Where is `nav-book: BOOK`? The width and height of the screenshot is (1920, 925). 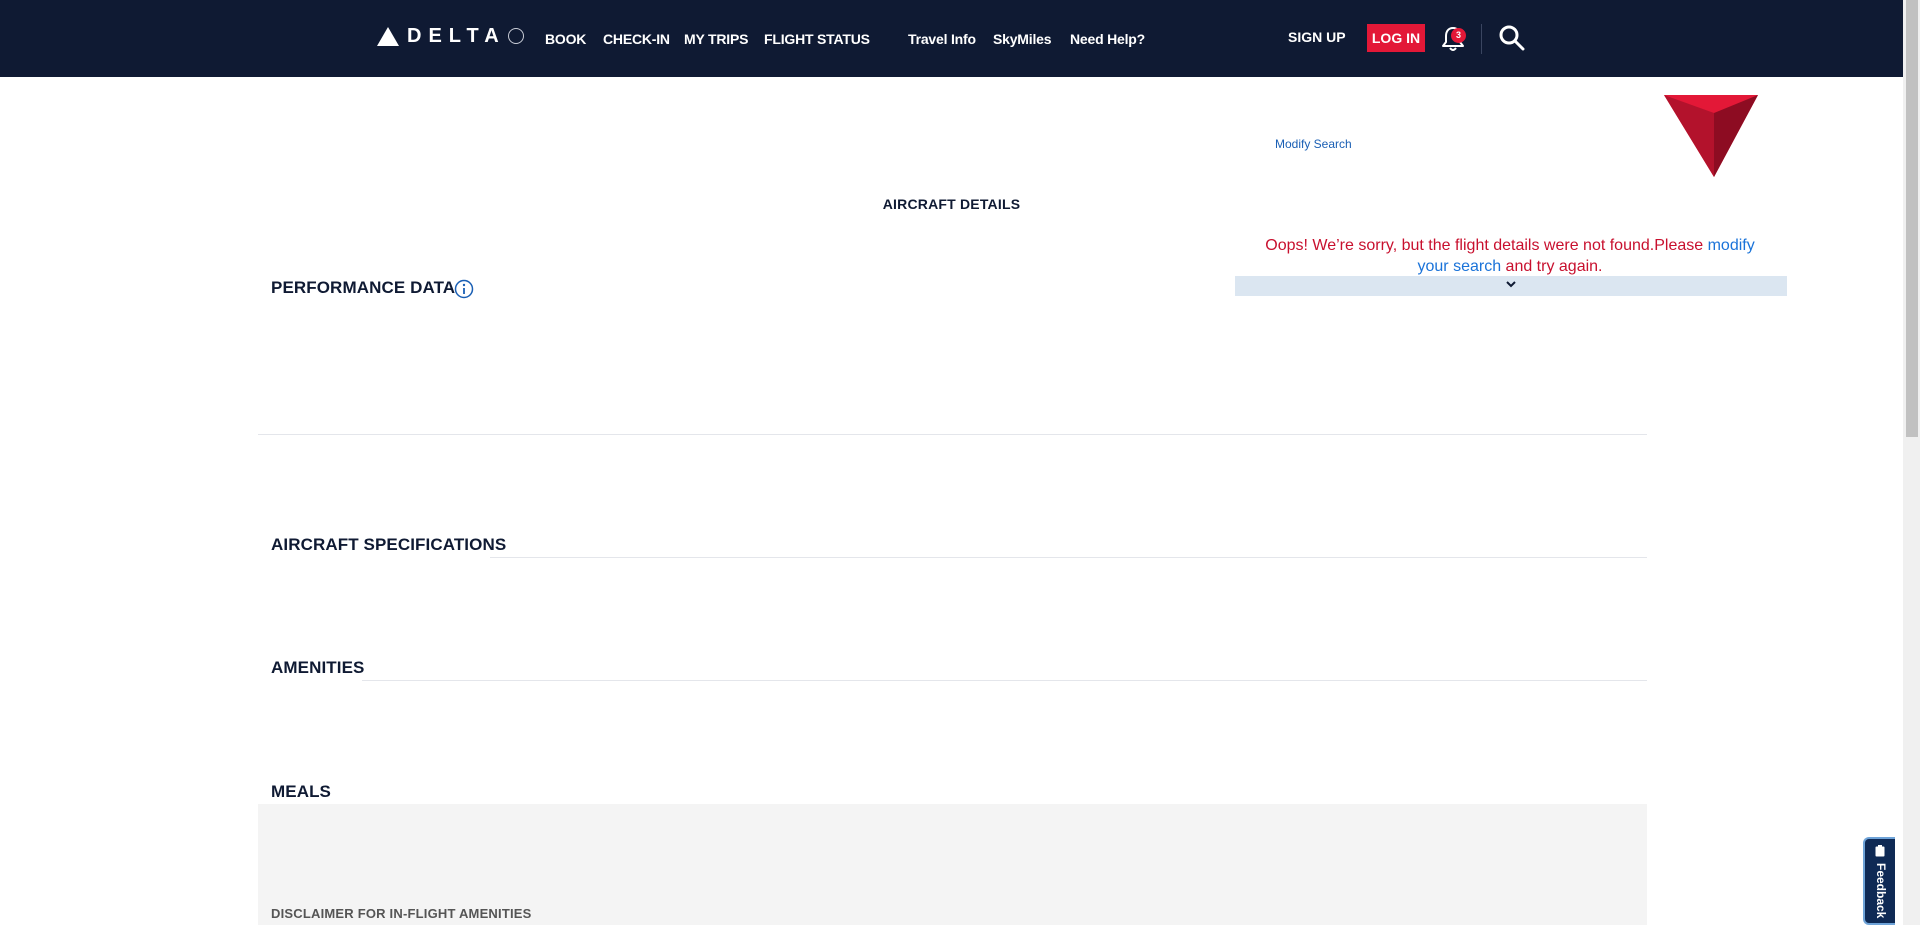 nav-book: BOOK is located at coordinates (565, 39).